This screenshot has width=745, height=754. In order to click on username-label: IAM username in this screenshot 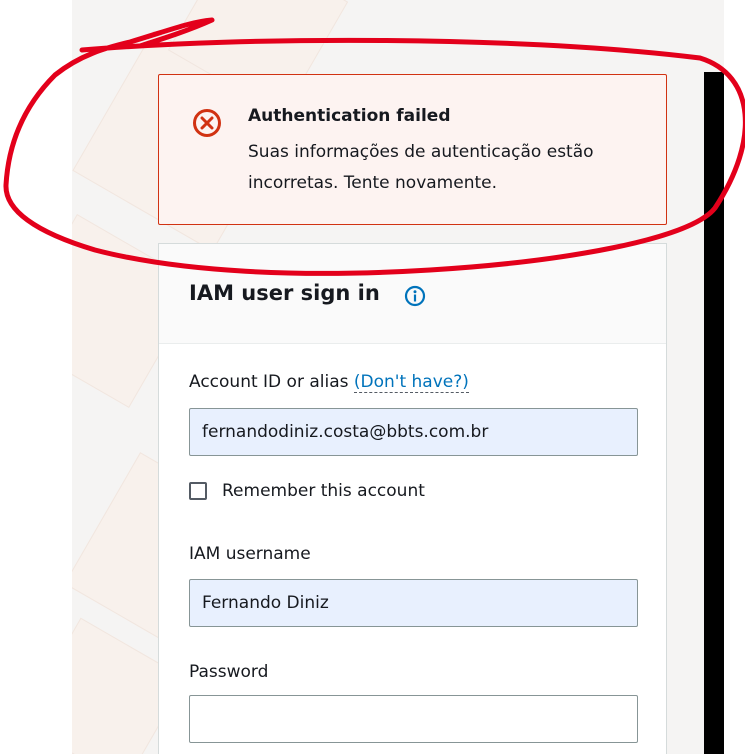, I will do `click(250, 554)`.